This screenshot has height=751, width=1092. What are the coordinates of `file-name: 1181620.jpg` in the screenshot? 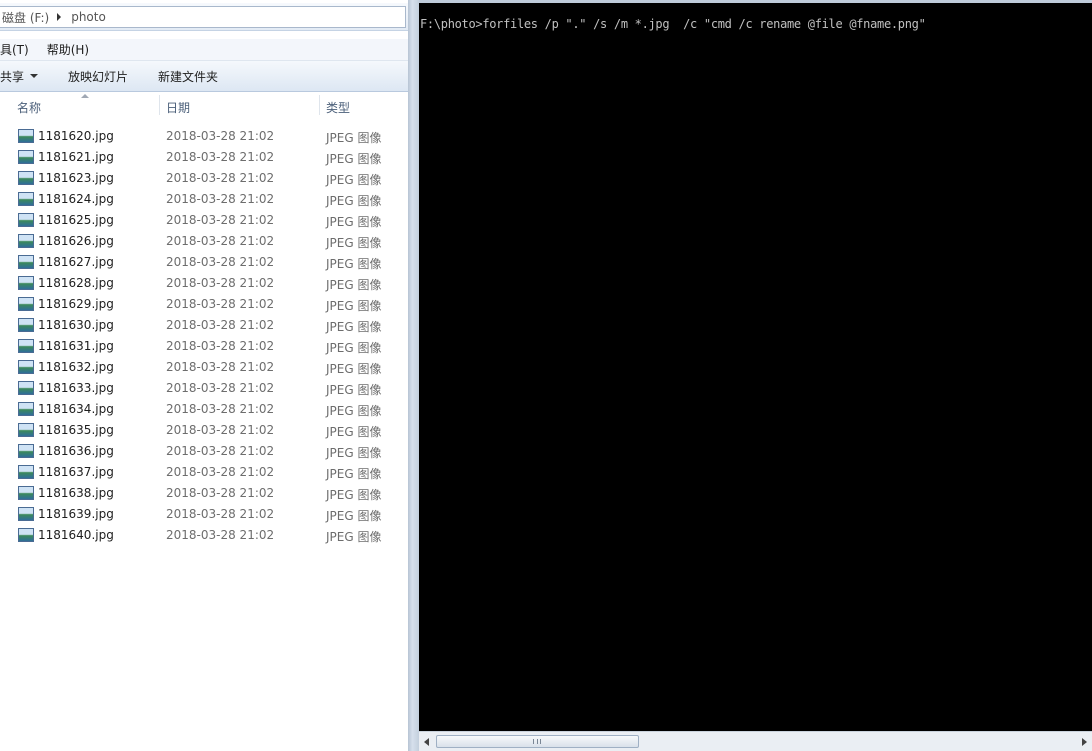 It's located at (76, 136).